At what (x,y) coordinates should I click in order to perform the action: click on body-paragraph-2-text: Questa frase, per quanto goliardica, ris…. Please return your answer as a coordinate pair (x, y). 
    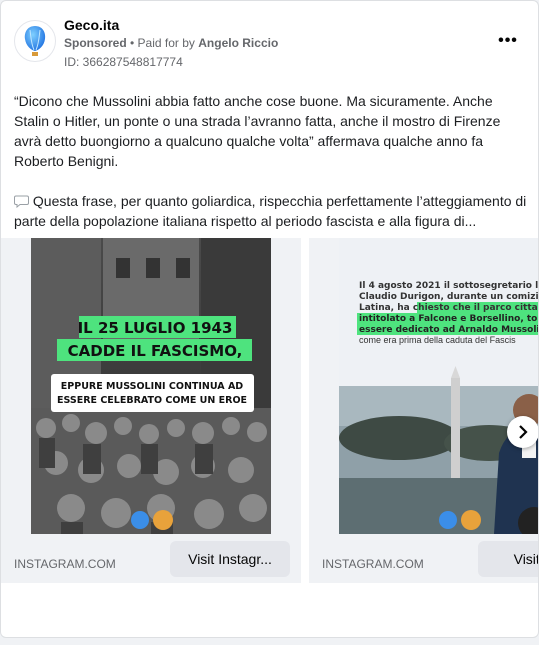
    Looking at the image, I should click on (270, 211).